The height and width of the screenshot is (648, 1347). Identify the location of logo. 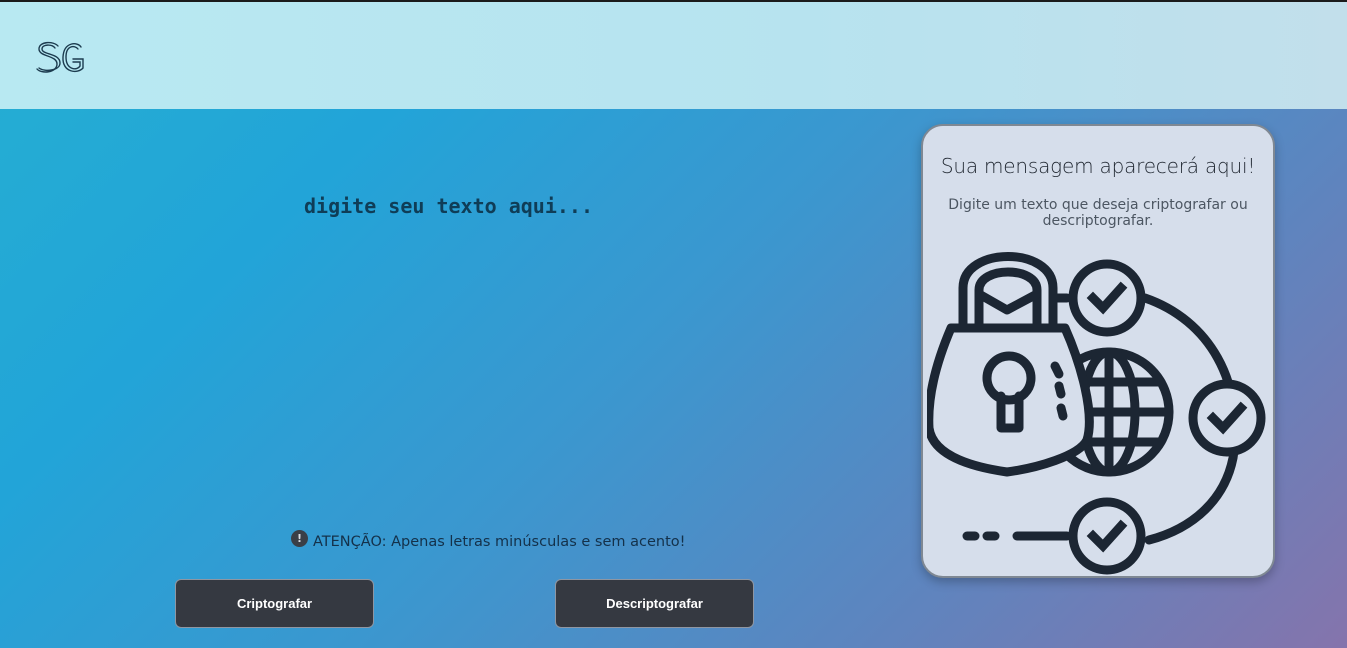
(61, 58).